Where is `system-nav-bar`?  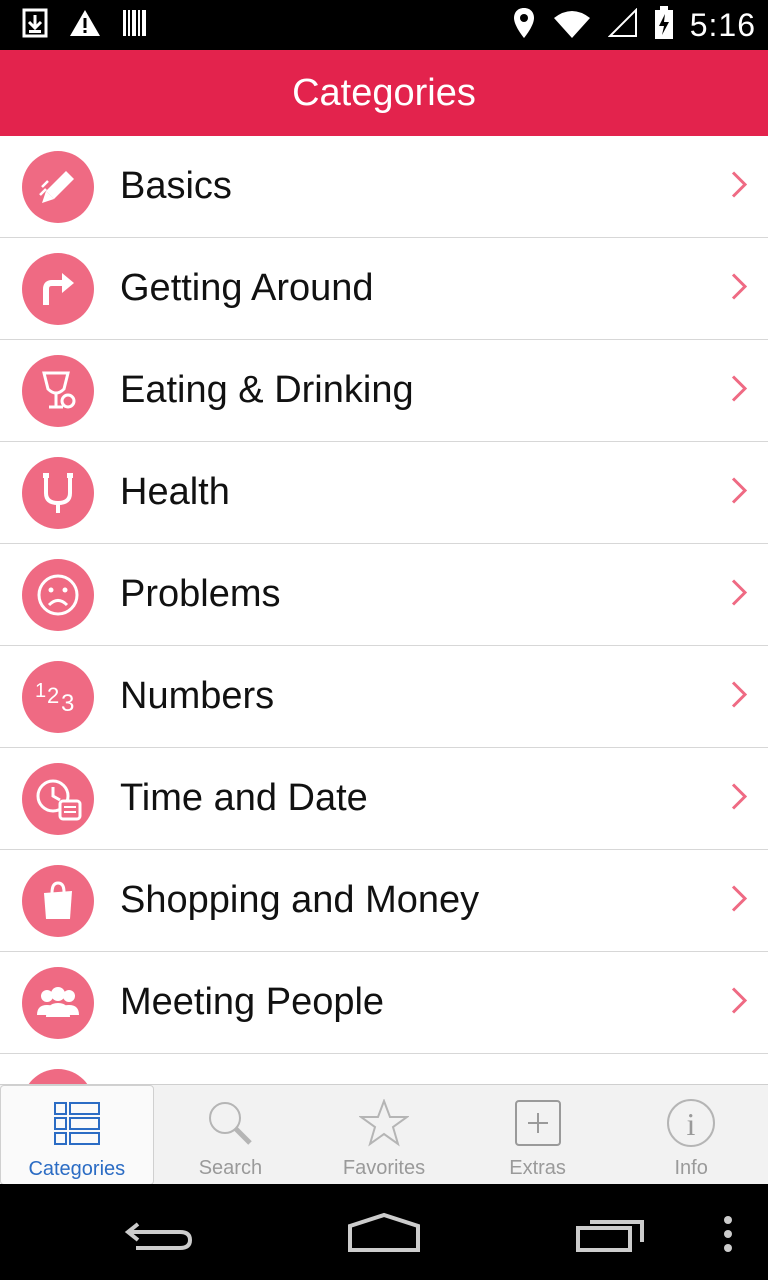
system-nav-bar is located at coordinates (384, 1232).